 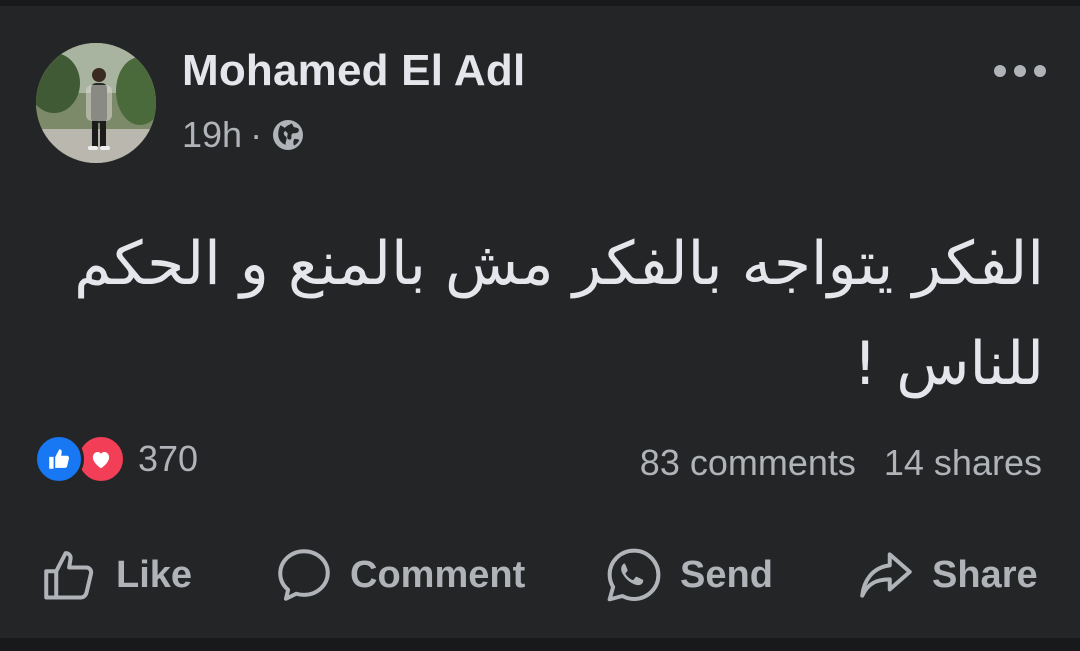 I want to click on share-label: Share, so click(x=985, y=574).